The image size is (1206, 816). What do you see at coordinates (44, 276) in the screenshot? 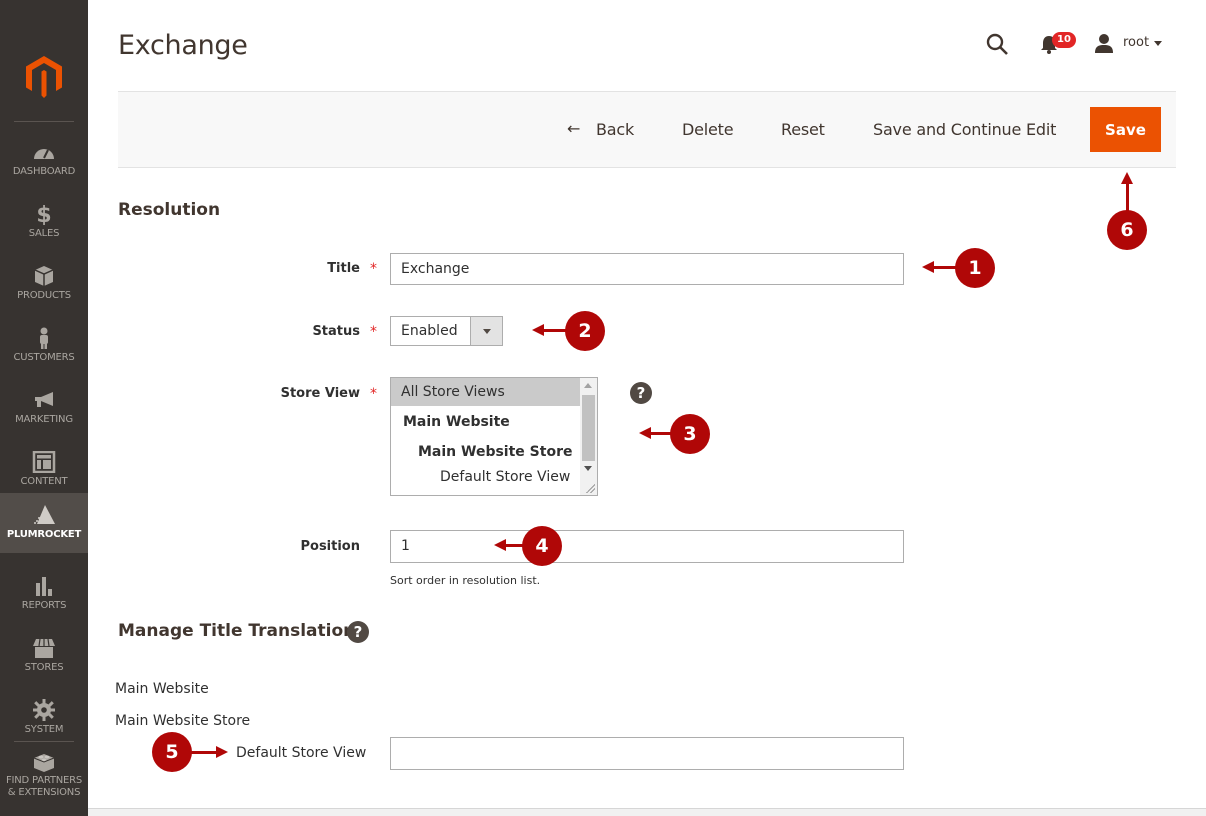
I see `box-icon` at bounding box center [44, 276].